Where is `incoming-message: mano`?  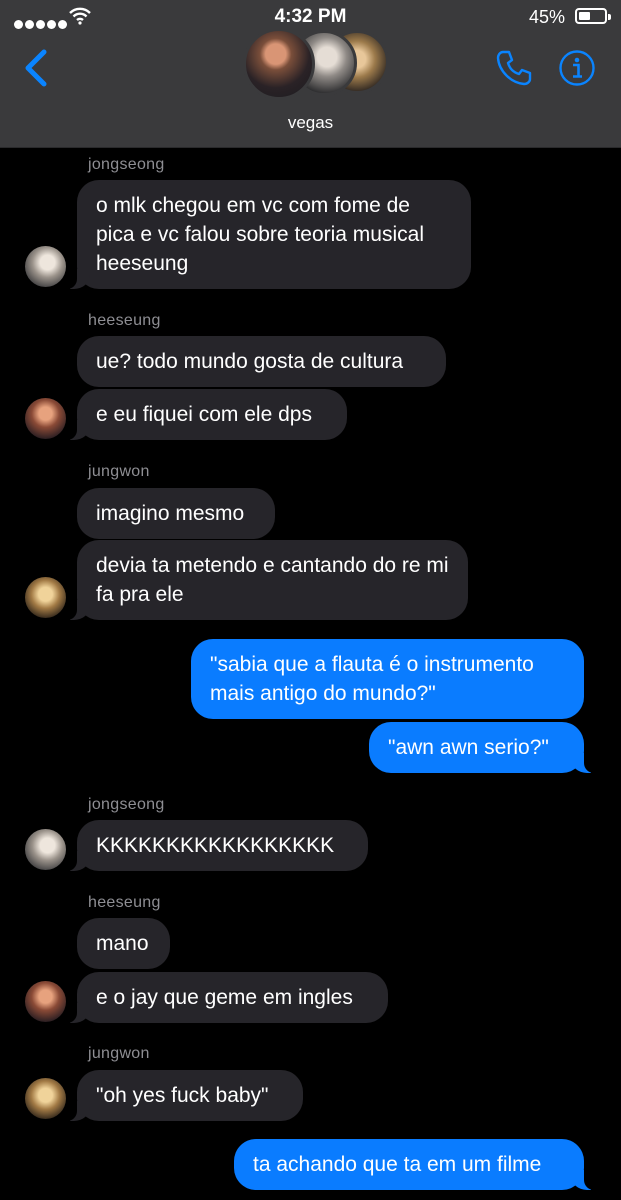 incoming-message: mano is located at coordinates (123, 943).